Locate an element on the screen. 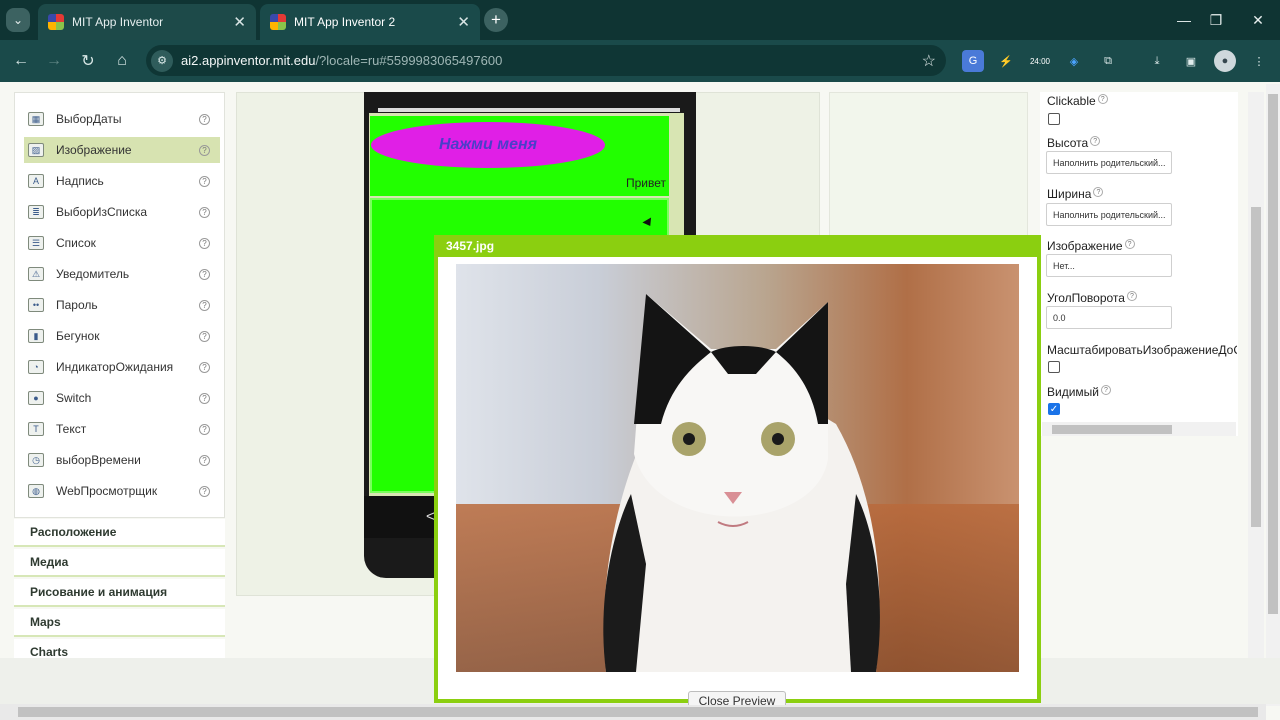  palette-item: ▨ Изображение? is located at coordinates (122, 150).